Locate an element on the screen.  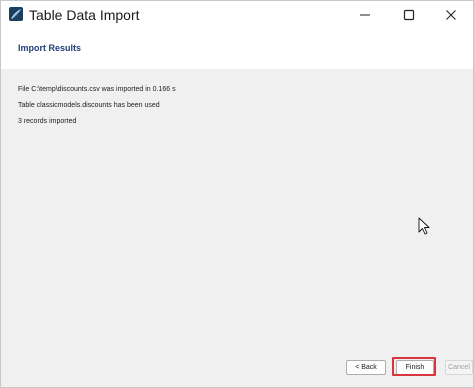
minimize-button is located at coordinates (365, 15).